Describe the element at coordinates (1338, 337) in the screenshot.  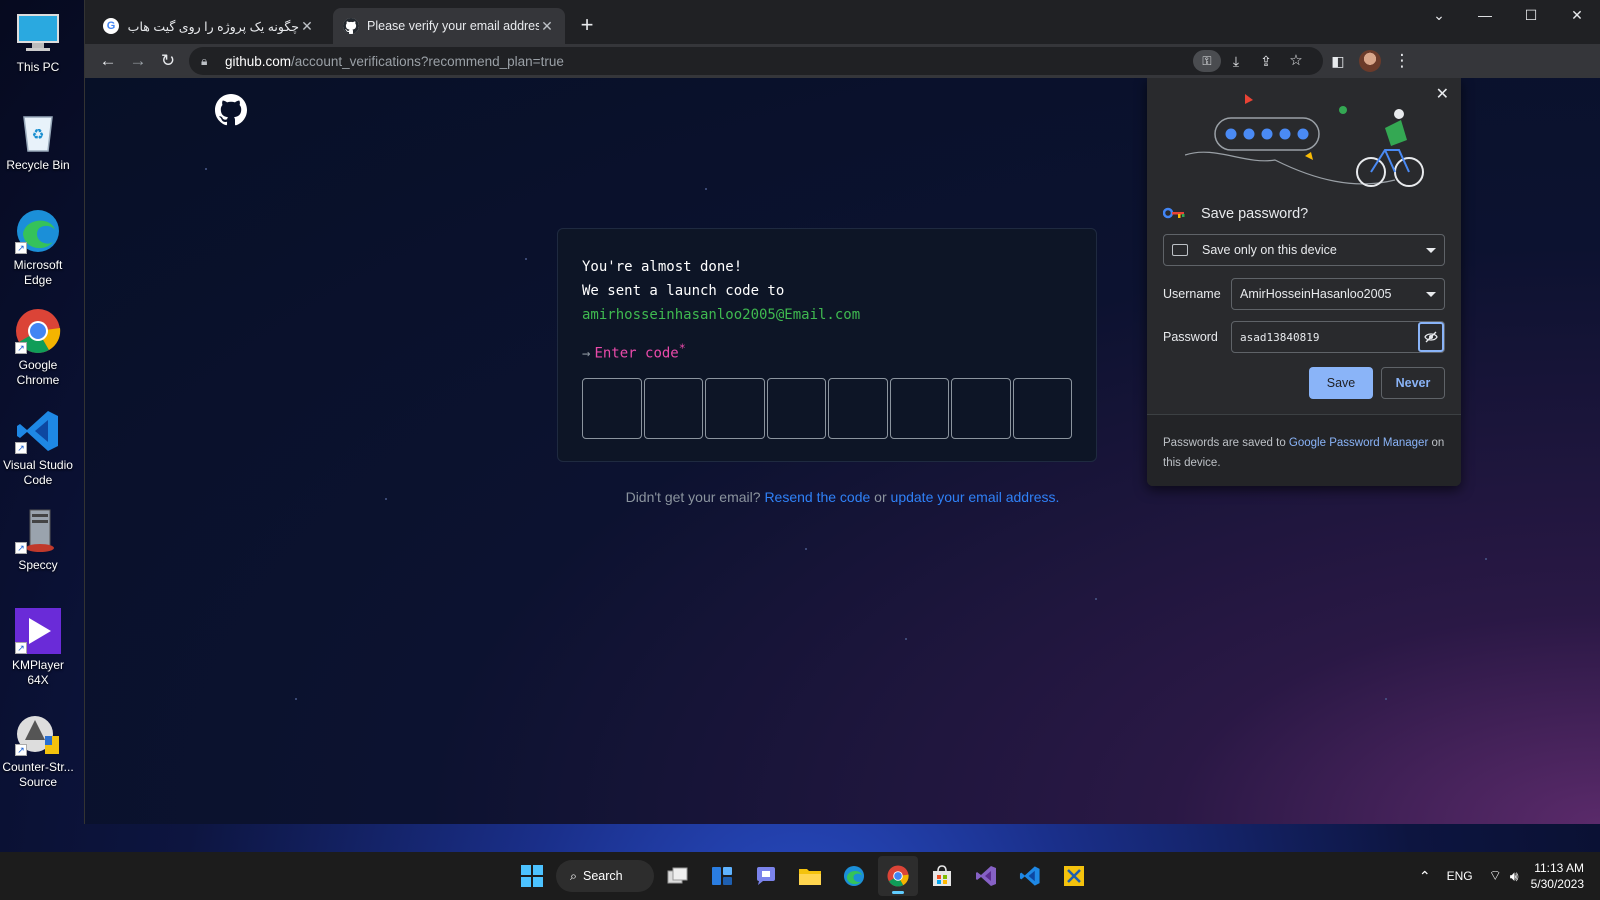
I see `password-field: asad13840819` at that location.